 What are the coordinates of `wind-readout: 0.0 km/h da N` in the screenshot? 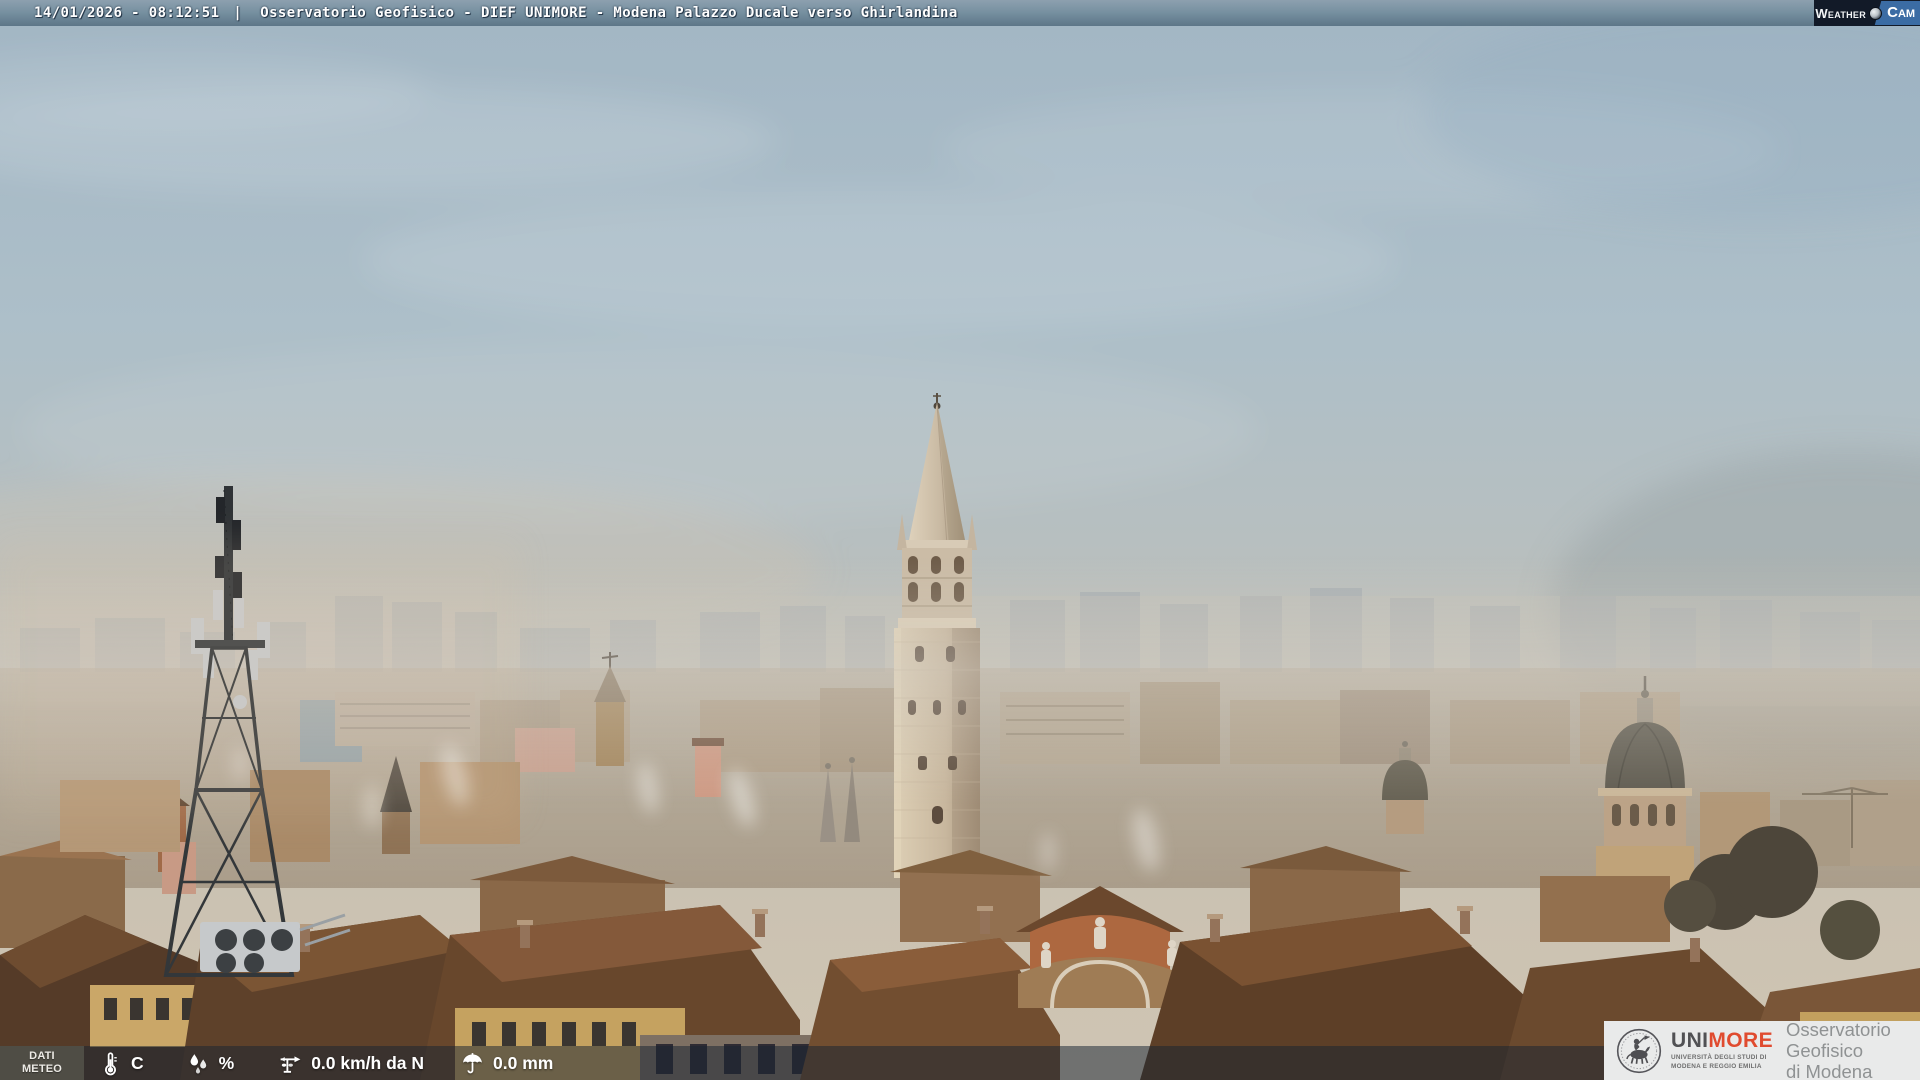 It's located at (351, 1063).